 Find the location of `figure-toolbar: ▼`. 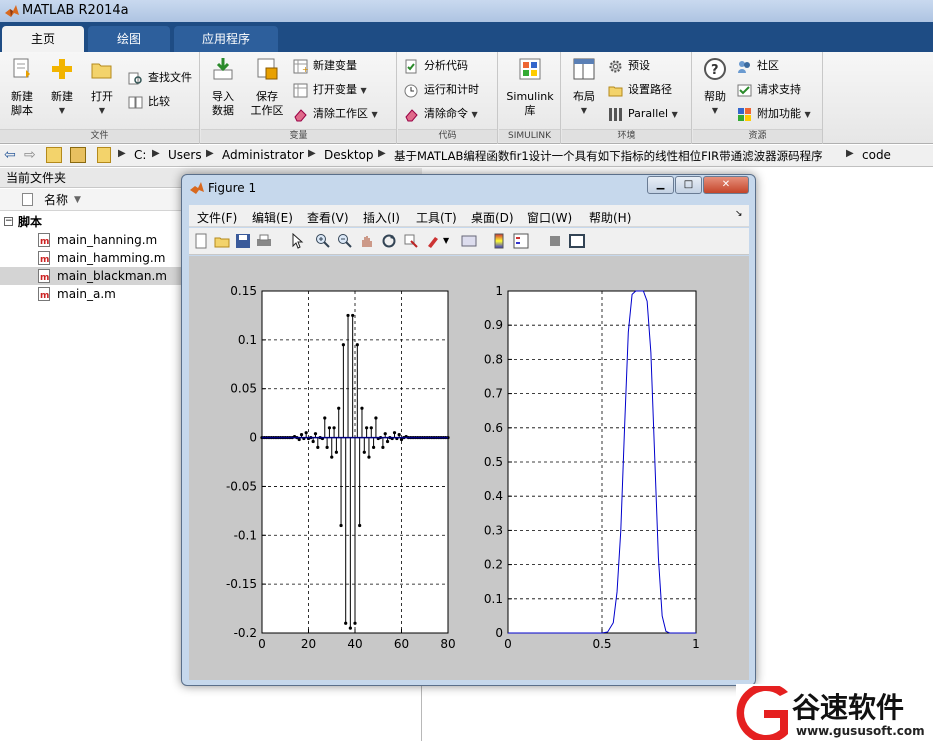

figure-toolbar: ▼ is located at coordinates (469, 241).